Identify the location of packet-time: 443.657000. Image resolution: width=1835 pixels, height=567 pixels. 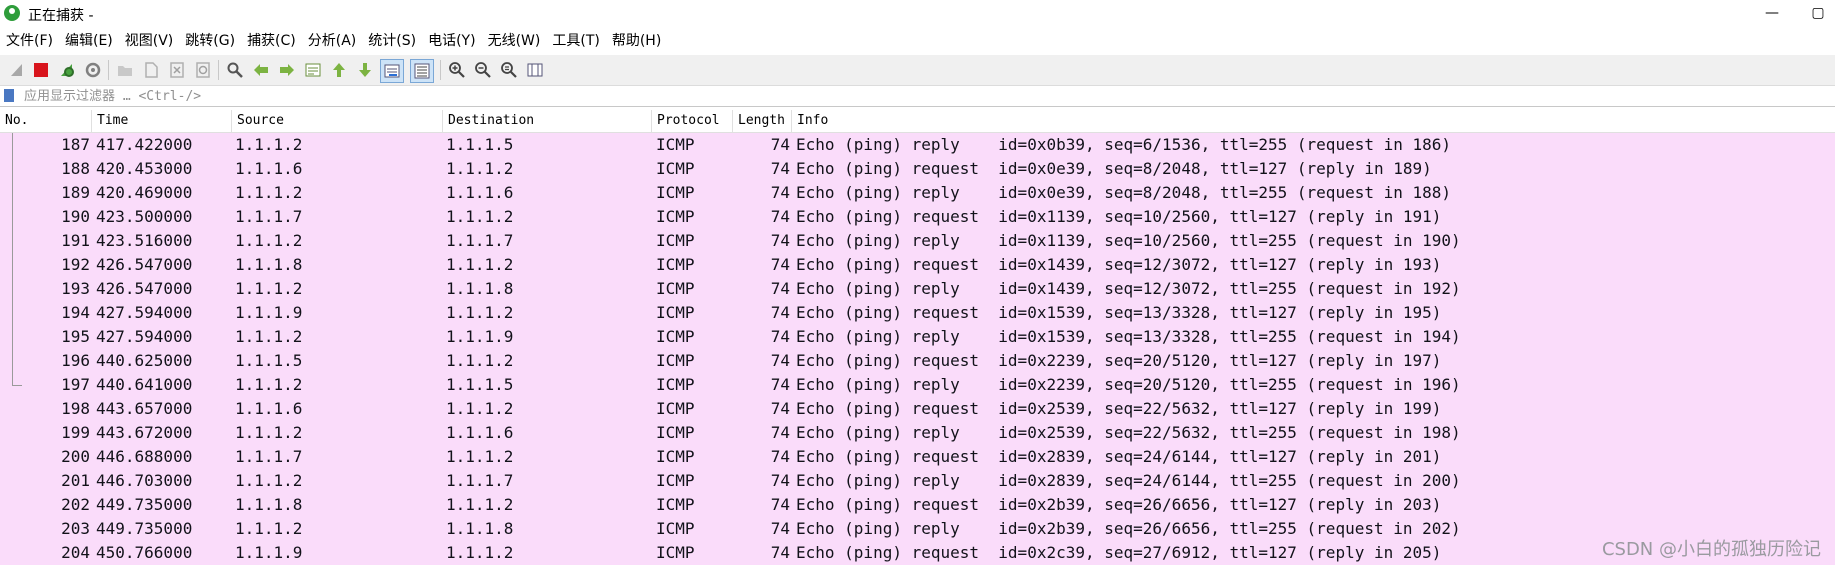
(144, 408).